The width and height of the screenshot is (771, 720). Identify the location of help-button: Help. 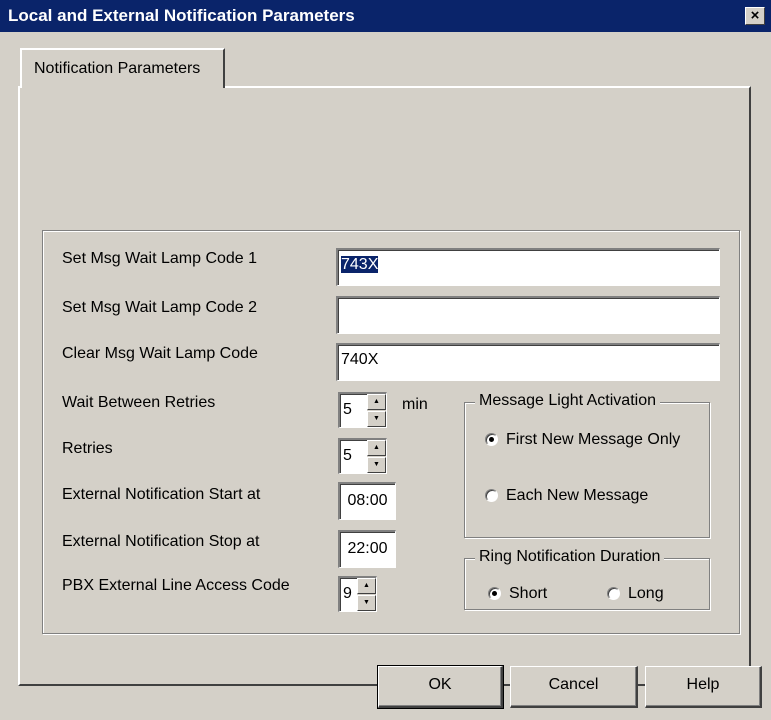
(703, 687).